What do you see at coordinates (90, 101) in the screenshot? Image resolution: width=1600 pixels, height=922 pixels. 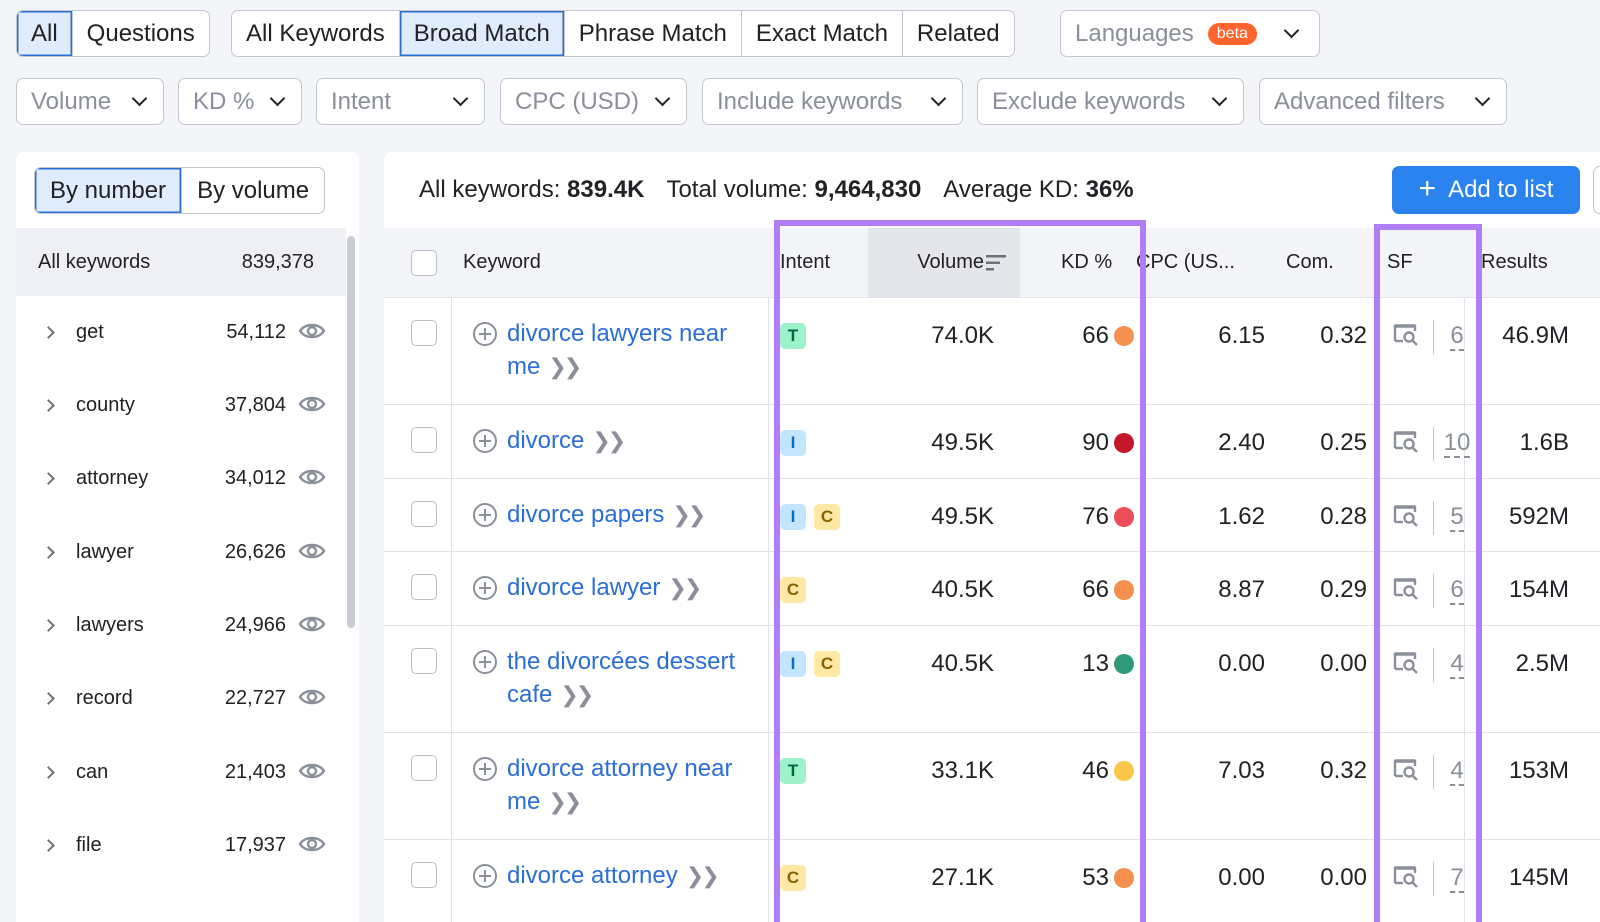 I see `volume-filter: Volume` at bounding box center [90, 101].